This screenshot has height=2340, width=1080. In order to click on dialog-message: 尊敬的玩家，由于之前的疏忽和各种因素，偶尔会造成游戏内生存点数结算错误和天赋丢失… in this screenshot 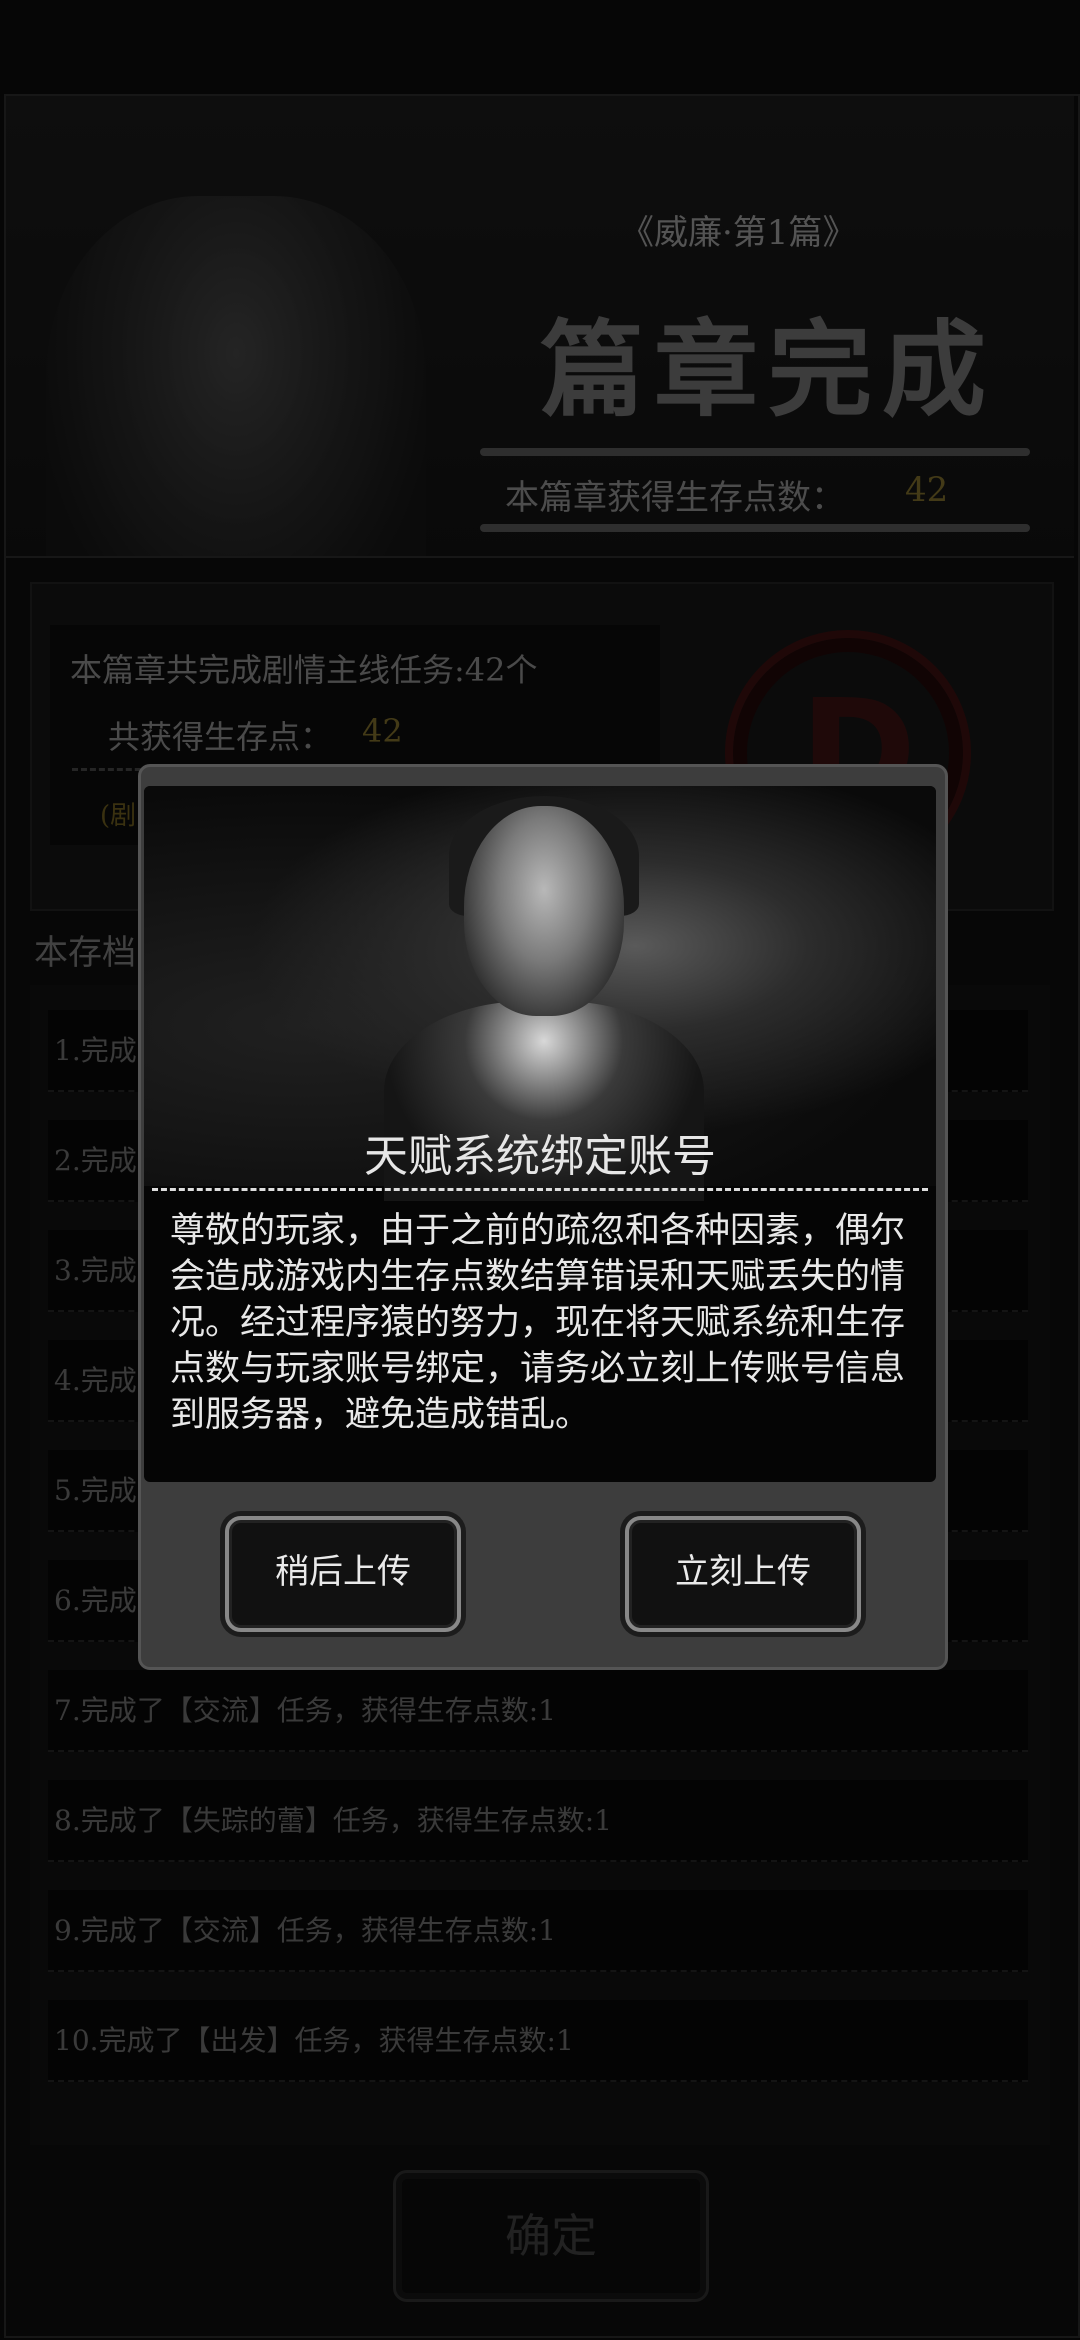, I will do `click(538, 1323)`.